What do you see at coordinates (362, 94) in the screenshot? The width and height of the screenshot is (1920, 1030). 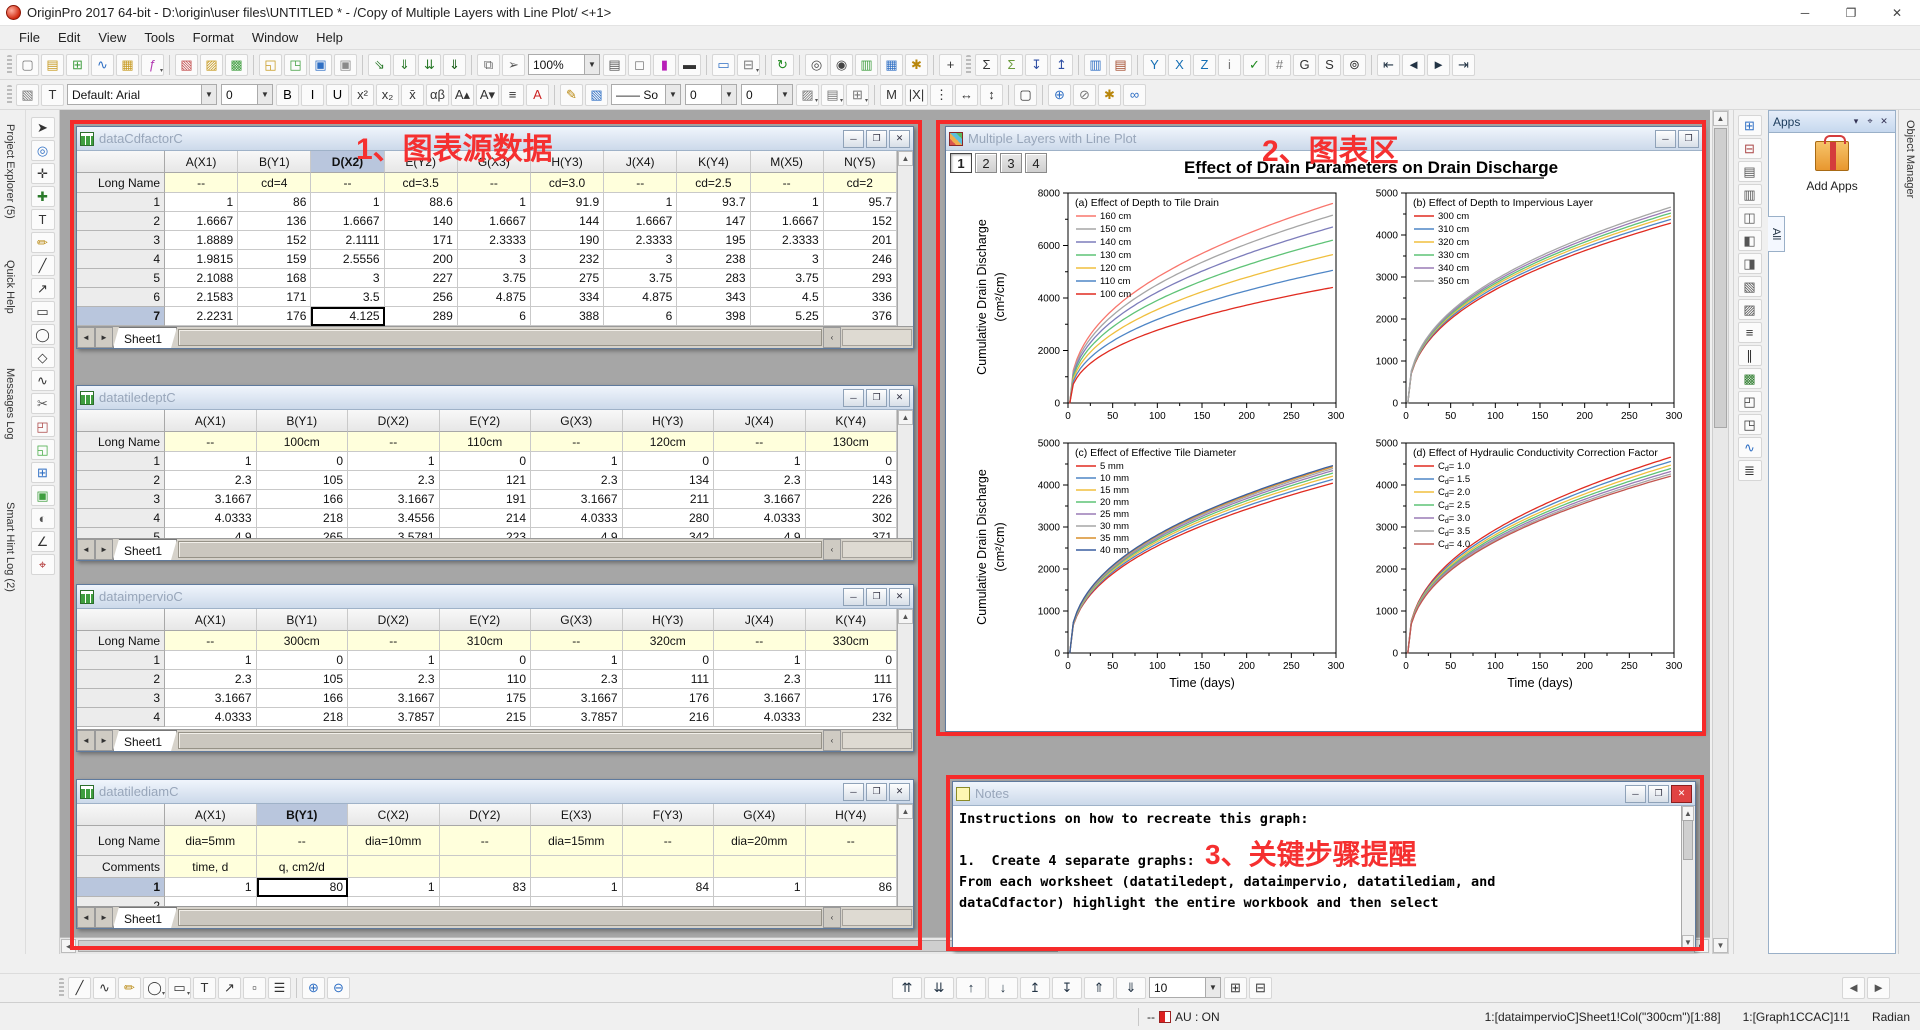 I see `superscript-button-icon: x²` at bounding box center [362, 94].